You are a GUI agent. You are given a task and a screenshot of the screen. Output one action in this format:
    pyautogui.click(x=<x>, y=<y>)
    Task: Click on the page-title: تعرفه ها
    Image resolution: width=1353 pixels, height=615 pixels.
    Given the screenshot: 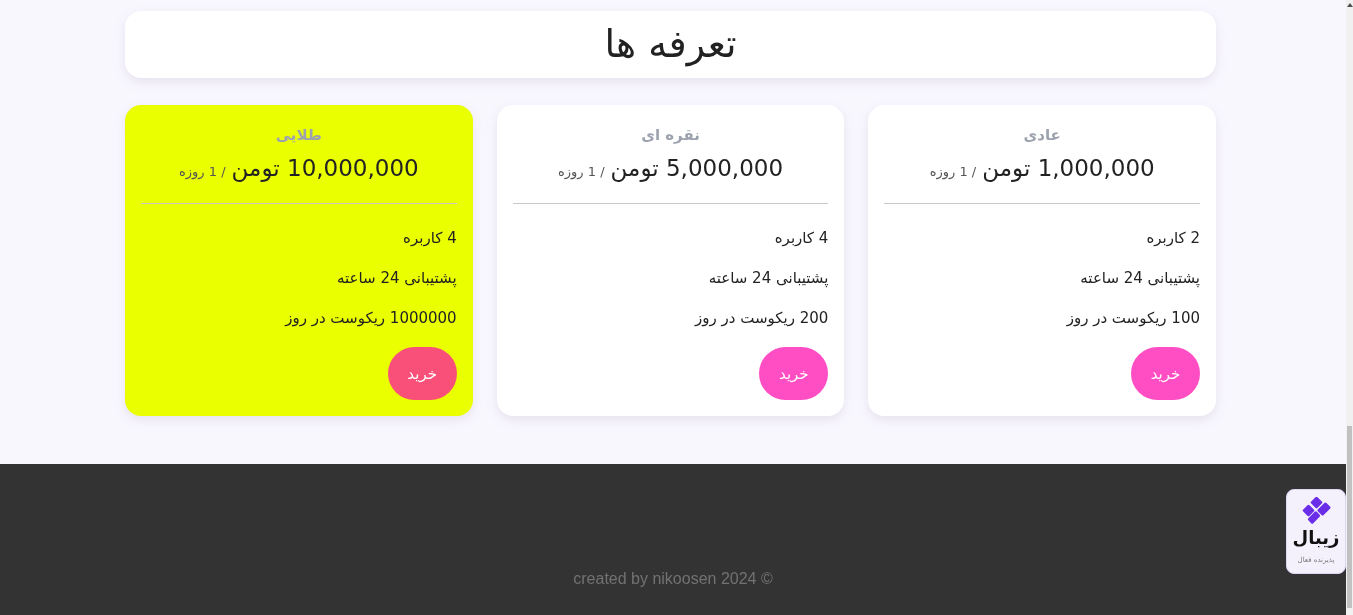 What is the action you would take?
    pyautogui.click(x=670, y=44)
    